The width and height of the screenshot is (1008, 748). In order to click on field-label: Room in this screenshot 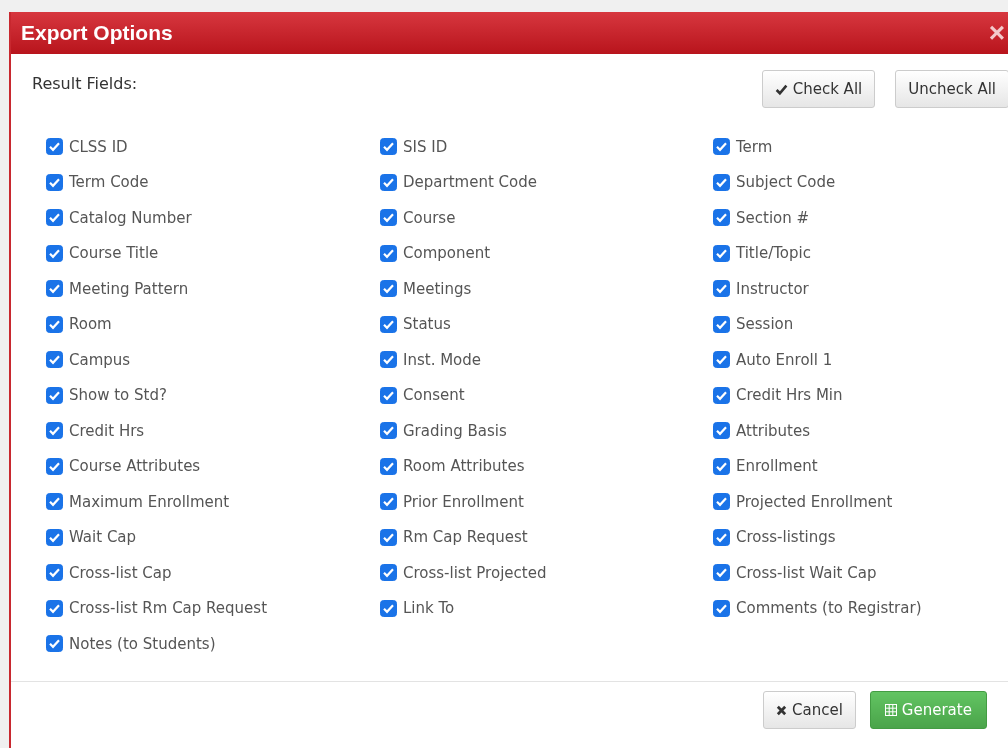, I will do `click(90, 324)`.